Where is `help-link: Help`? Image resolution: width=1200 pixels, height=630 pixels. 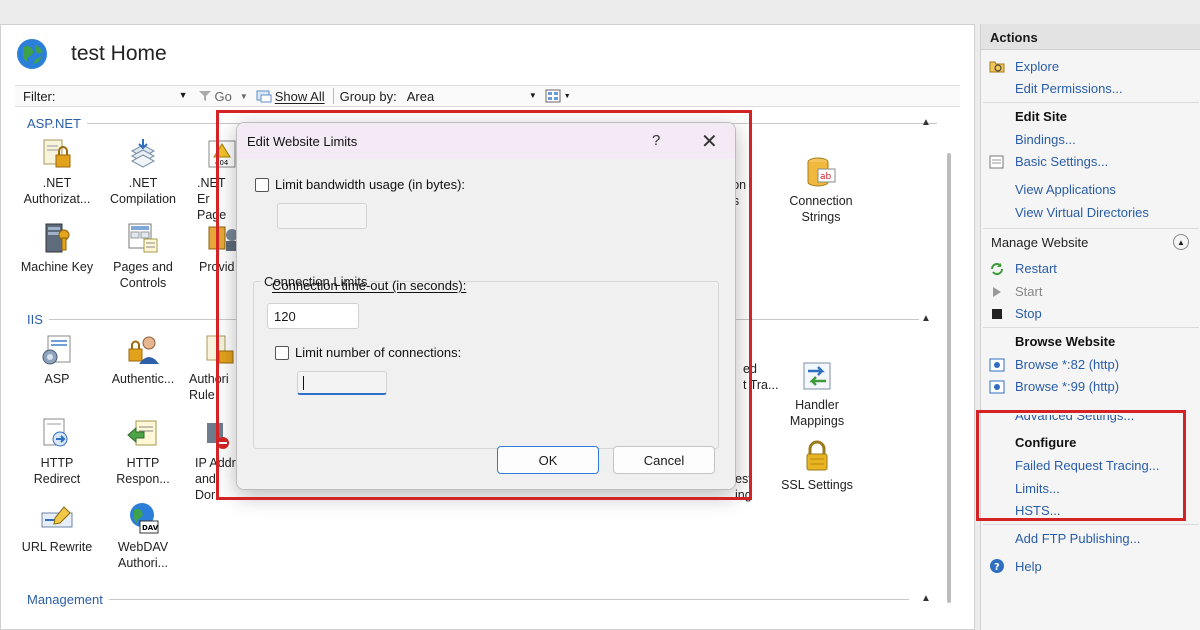 help-link: Help is located at coordinates (1028, 566).